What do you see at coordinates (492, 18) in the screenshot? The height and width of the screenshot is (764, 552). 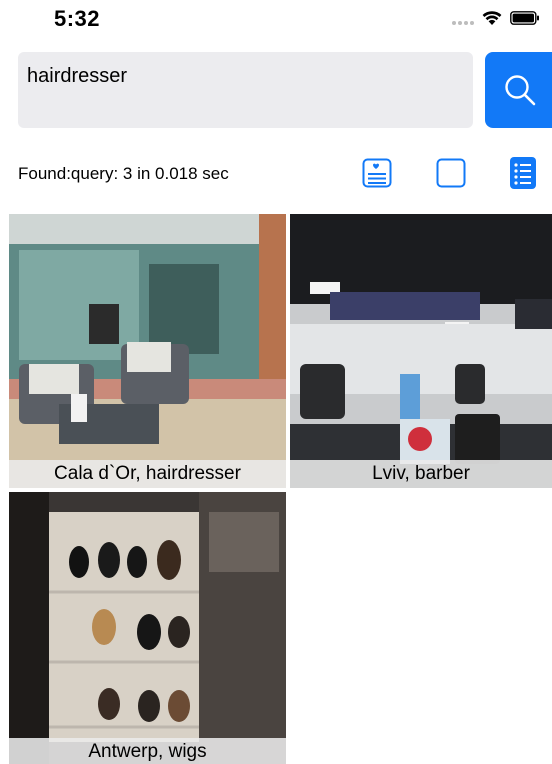 I see `wifi-icon` at bounding box center [492, 18].